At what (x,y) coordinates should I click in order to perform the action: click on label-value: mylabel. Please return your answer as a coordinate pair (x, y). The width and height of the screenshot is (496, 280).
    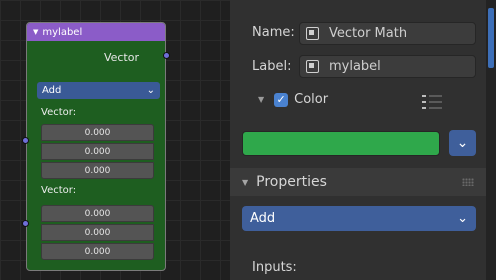
    Looking at the image, I should click on (355, 66).